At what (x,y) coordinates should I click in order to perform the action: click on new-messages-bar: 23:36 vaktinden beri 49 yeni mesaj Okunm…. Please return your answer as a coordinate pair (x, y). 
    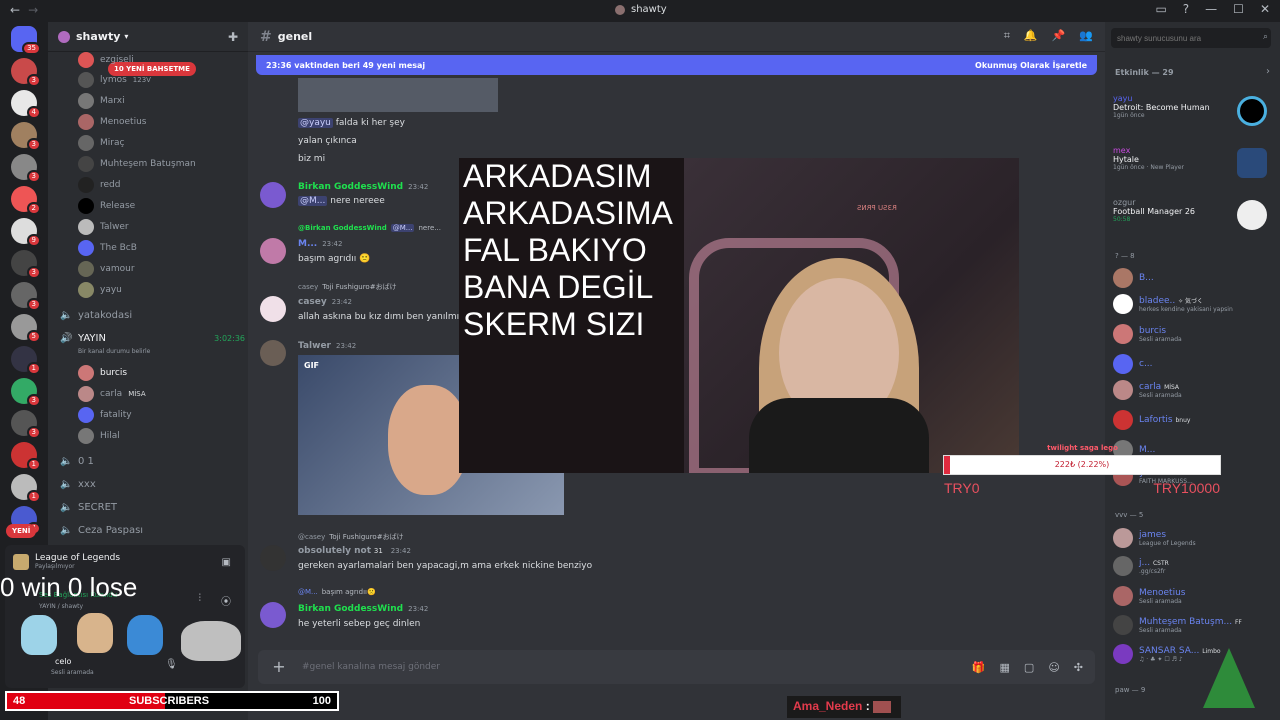
    Looking at the image, I should click on (676, 65).